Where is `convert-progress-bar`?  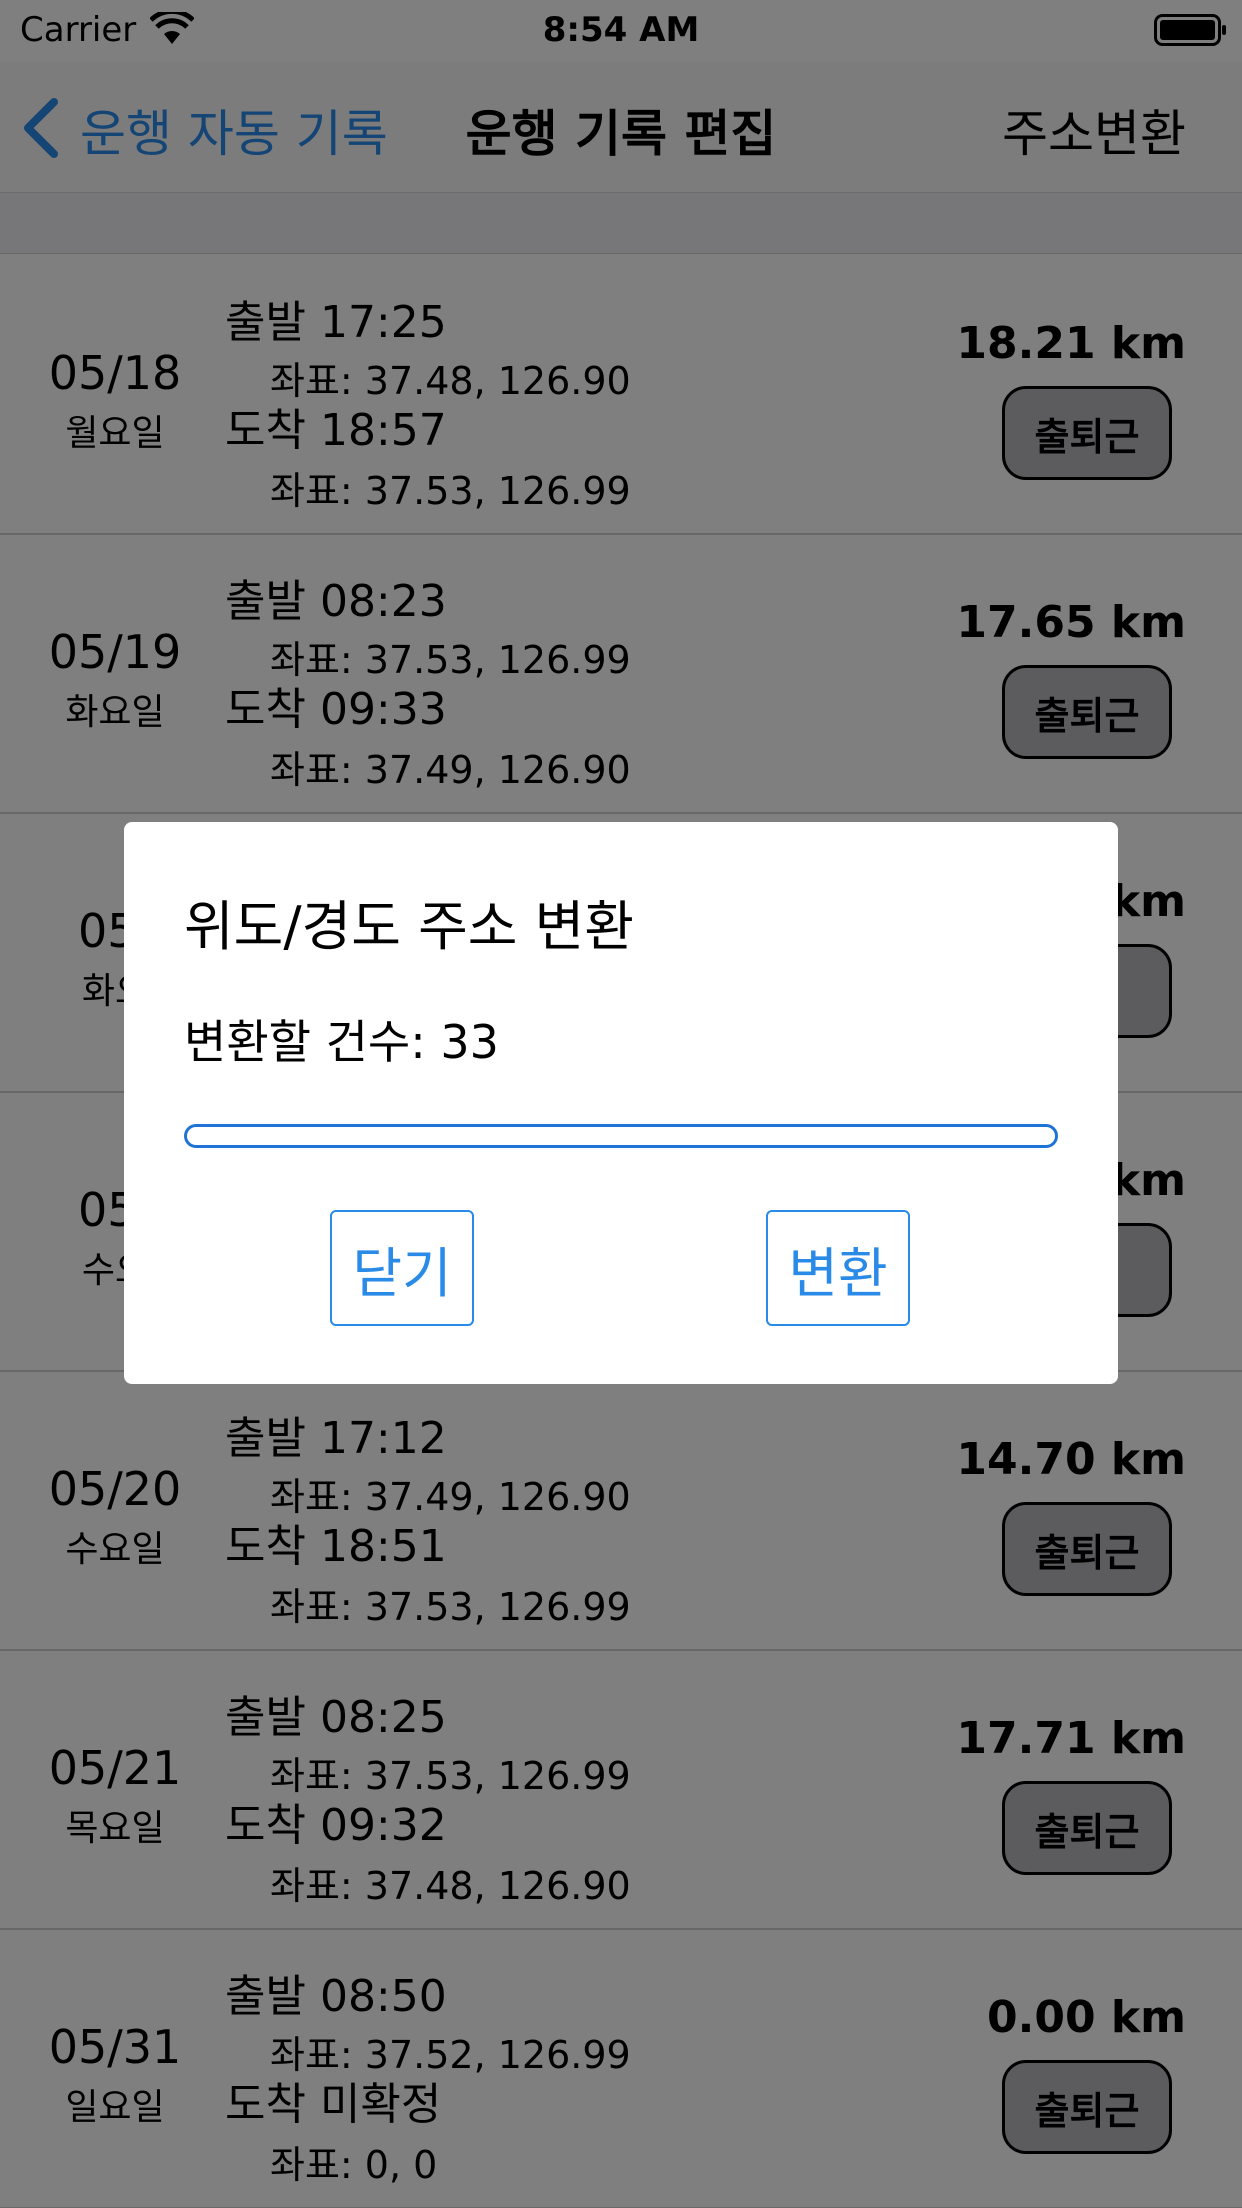 convert-progress-bar is located at coordinates (621, 1136).